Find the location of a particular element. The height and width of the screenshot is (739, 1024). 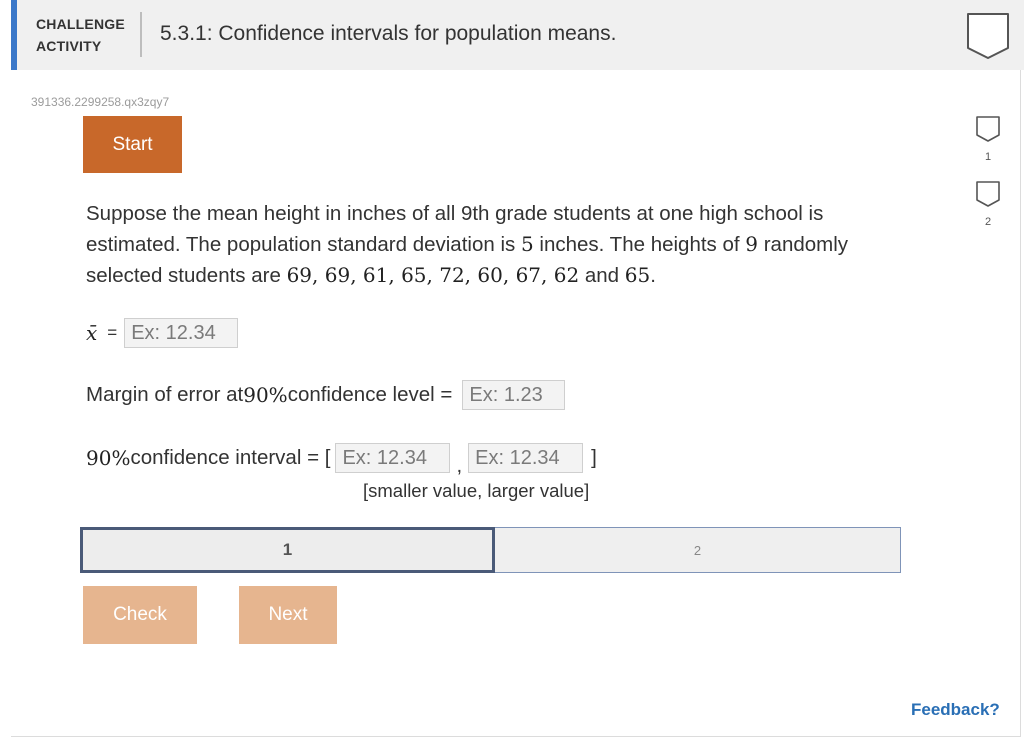

problem-and-word: and is located at coordinates (602, 275).